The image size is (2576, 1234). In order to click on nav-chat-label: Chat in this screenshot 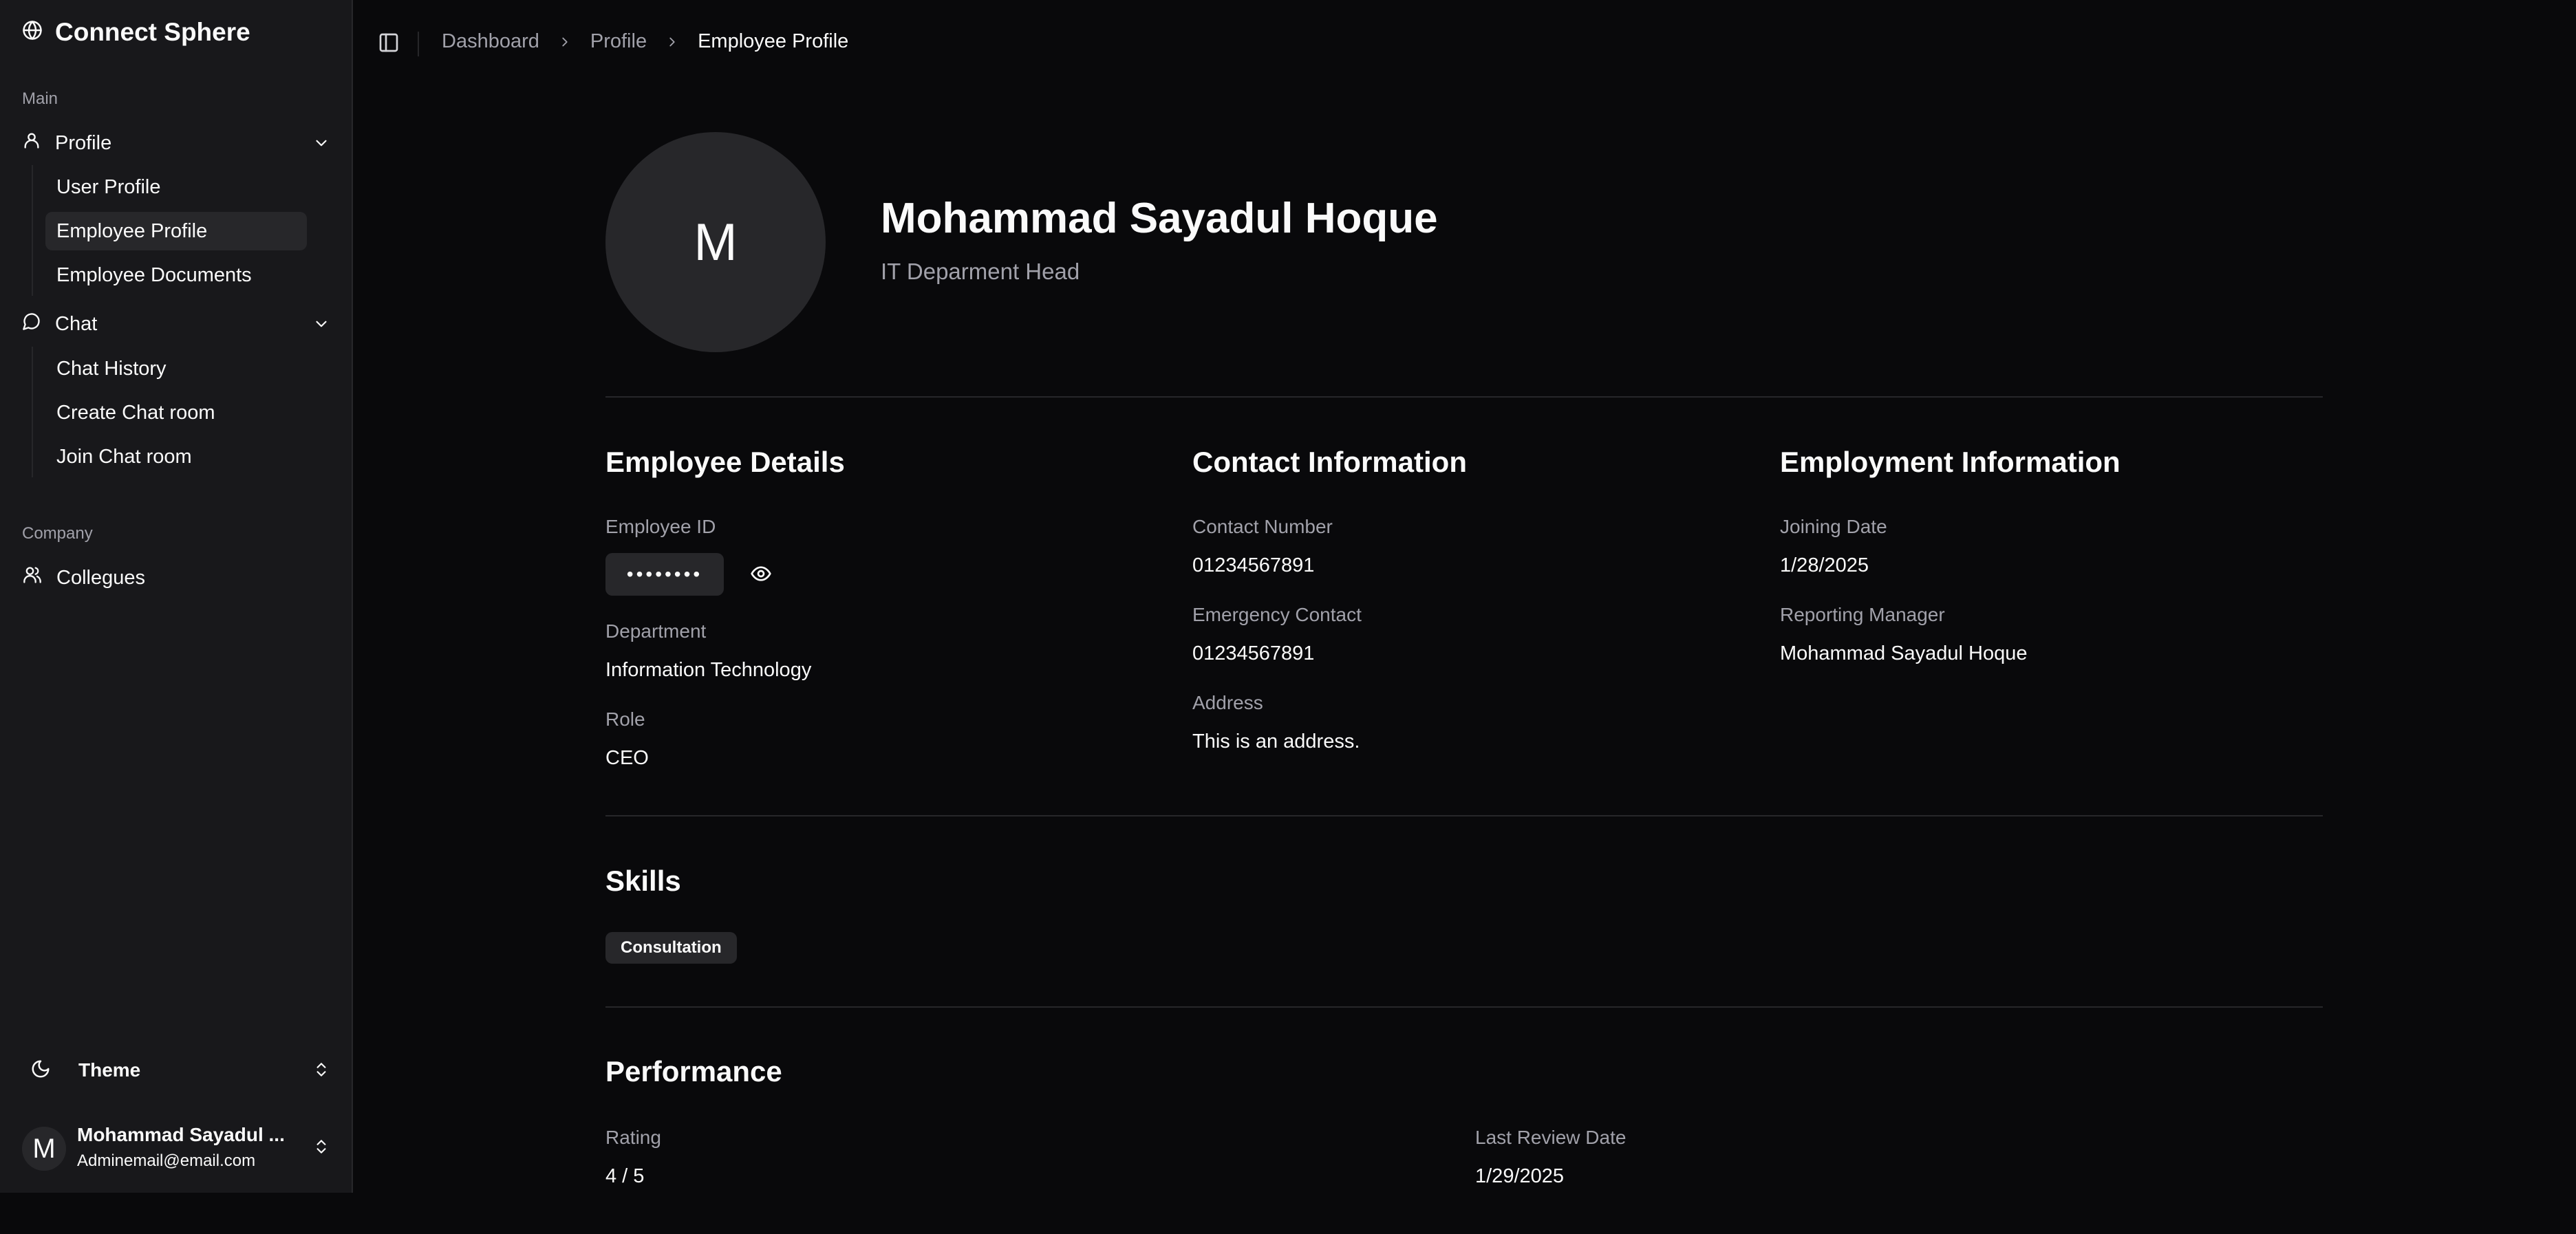, I will do `click(76, 323)`.